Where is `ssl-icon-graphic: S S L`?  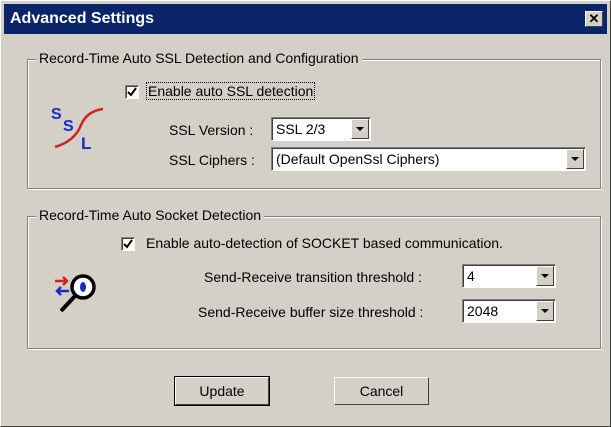 ssl-icon-graphic: S S L is located at coordinates (77, 129).